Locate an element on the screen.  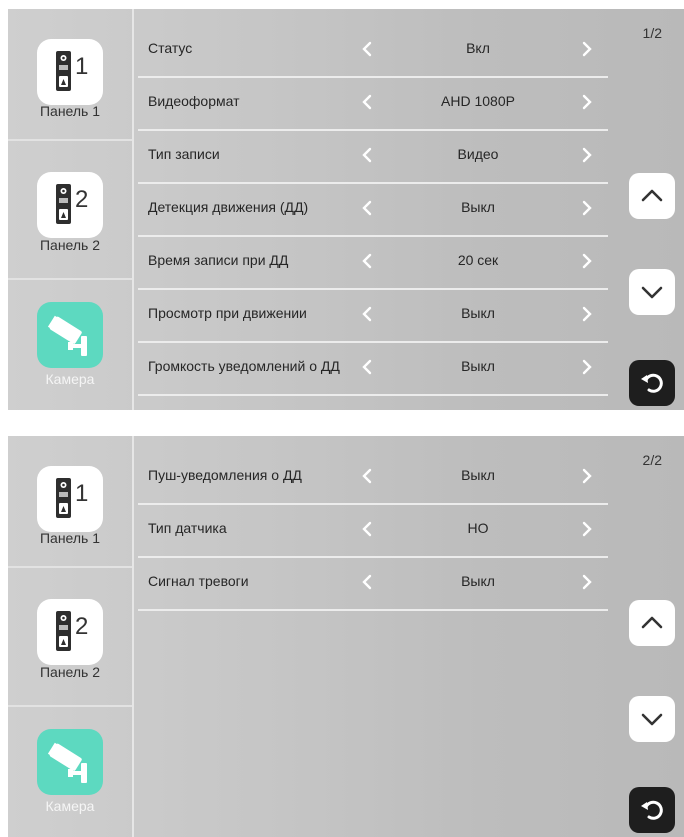
setting-label: Время записи при ДД is located at coordinates (218, 260).